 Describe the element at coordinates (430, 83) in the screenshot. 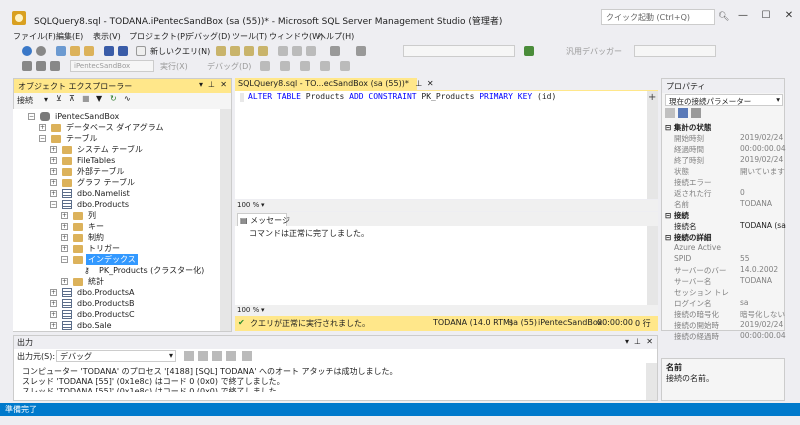

I see `tab-close-icon: ✕` at that location.